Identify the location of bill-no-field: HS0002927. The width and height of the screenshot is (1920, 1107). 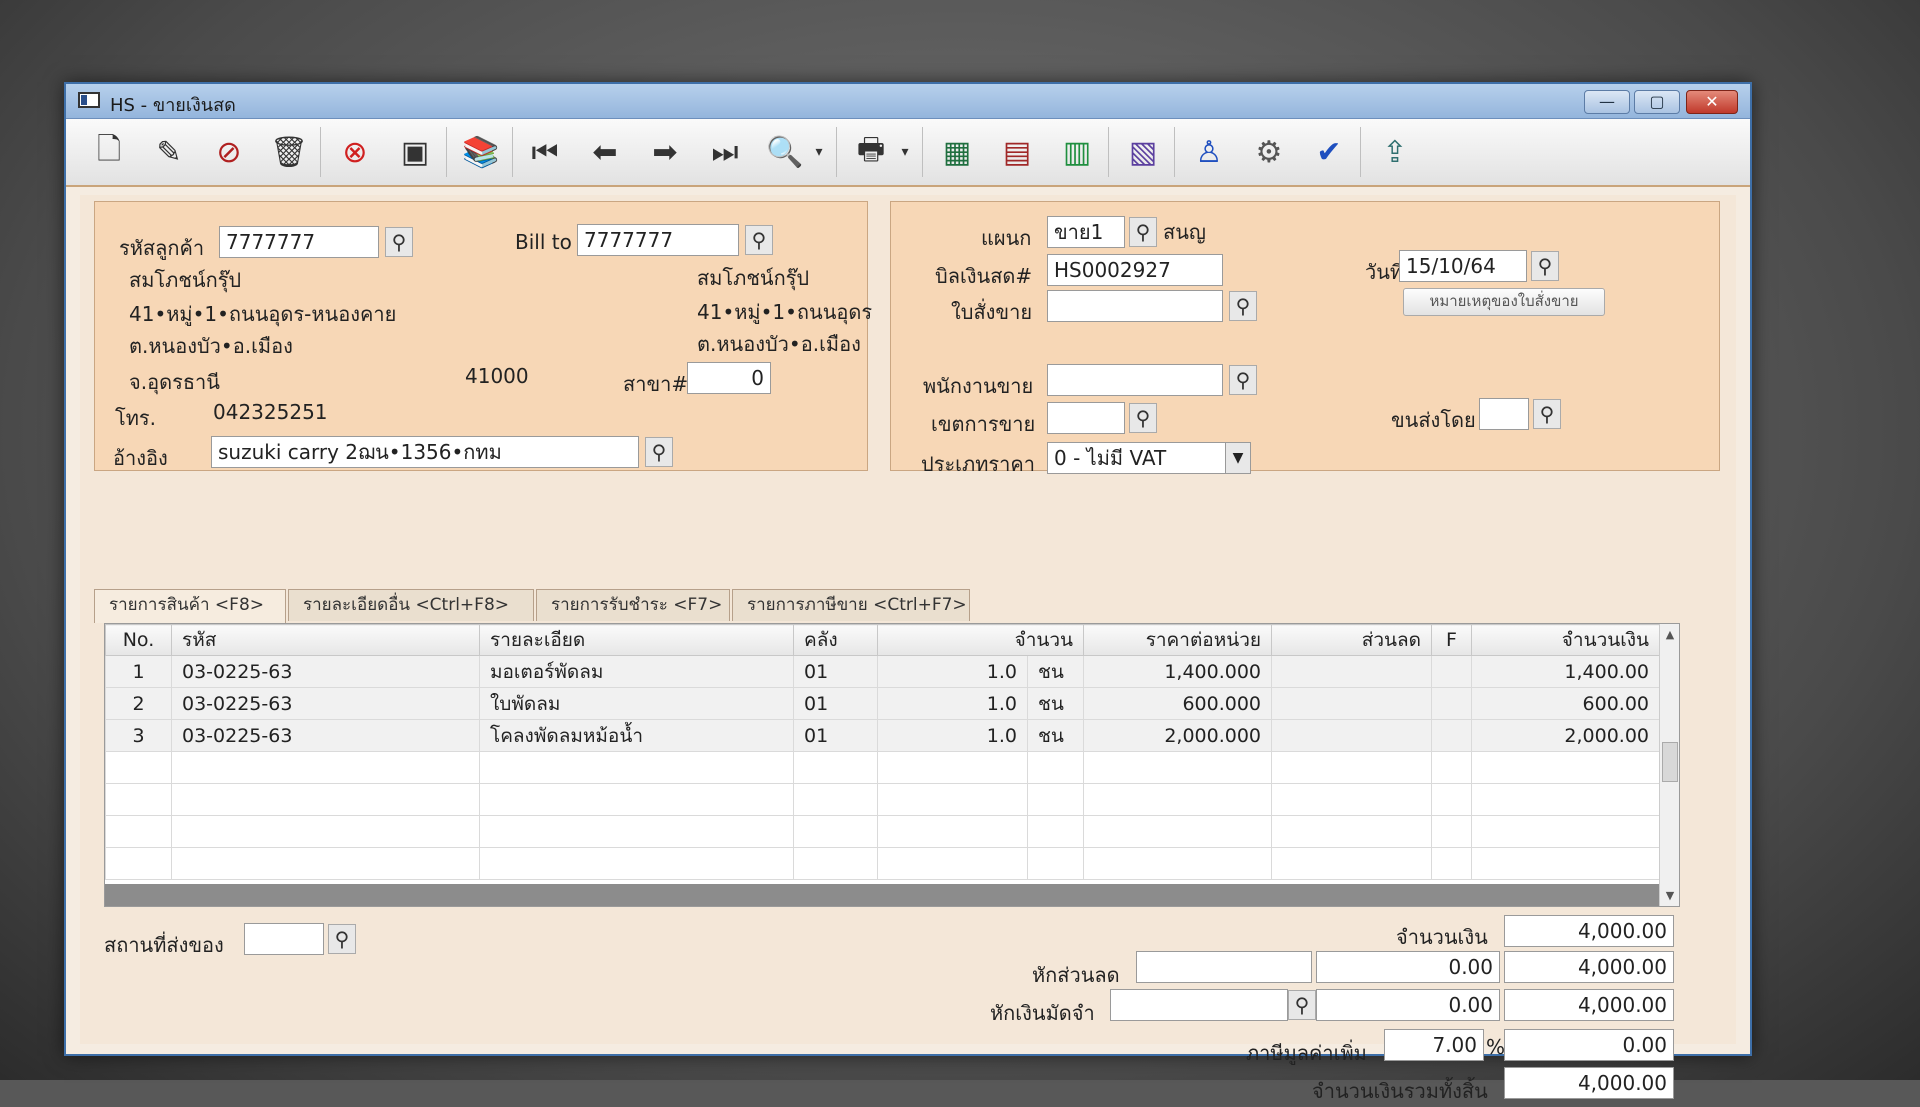
(1135, 270).